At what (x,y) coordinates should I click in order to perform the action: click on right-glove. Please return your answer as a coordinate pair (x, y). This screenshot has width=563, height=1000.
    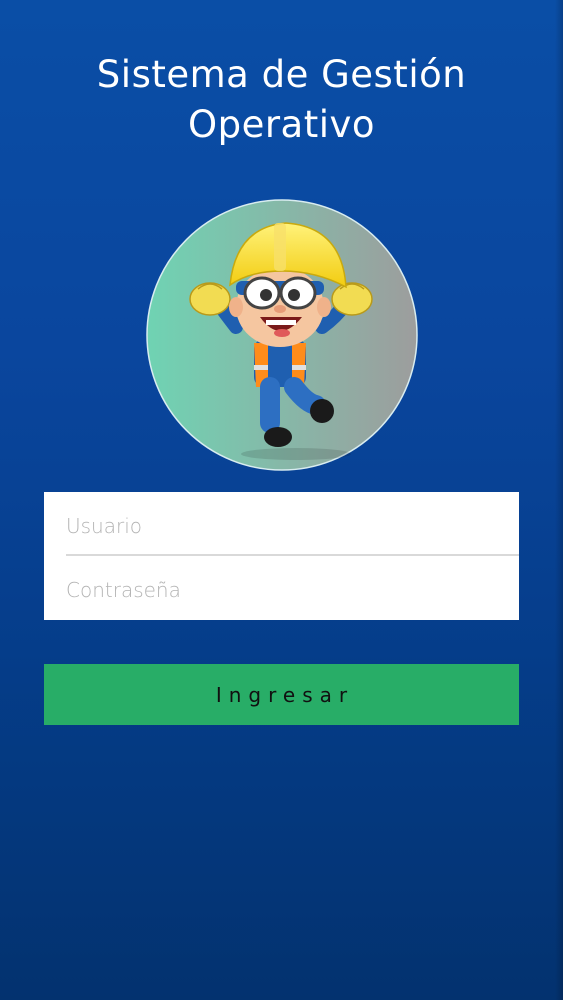
    Looking at the image, I should click on (352, 299).